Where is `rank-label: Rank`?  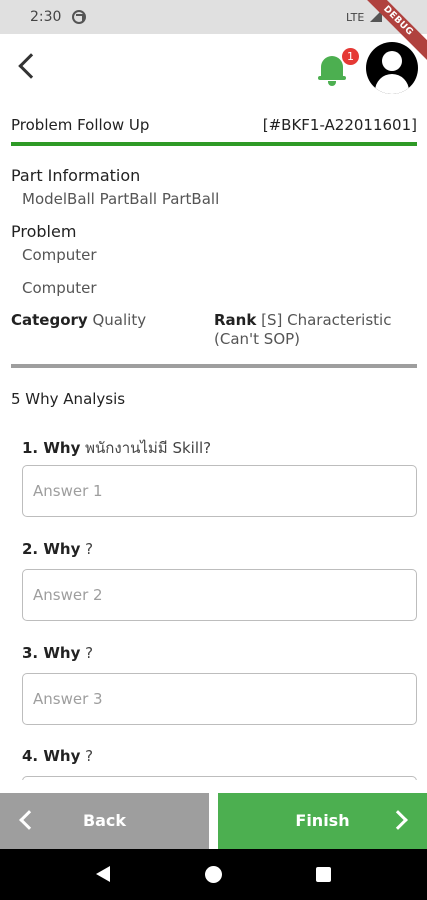
rank-label: Rank is located at coordinates (235, 320).